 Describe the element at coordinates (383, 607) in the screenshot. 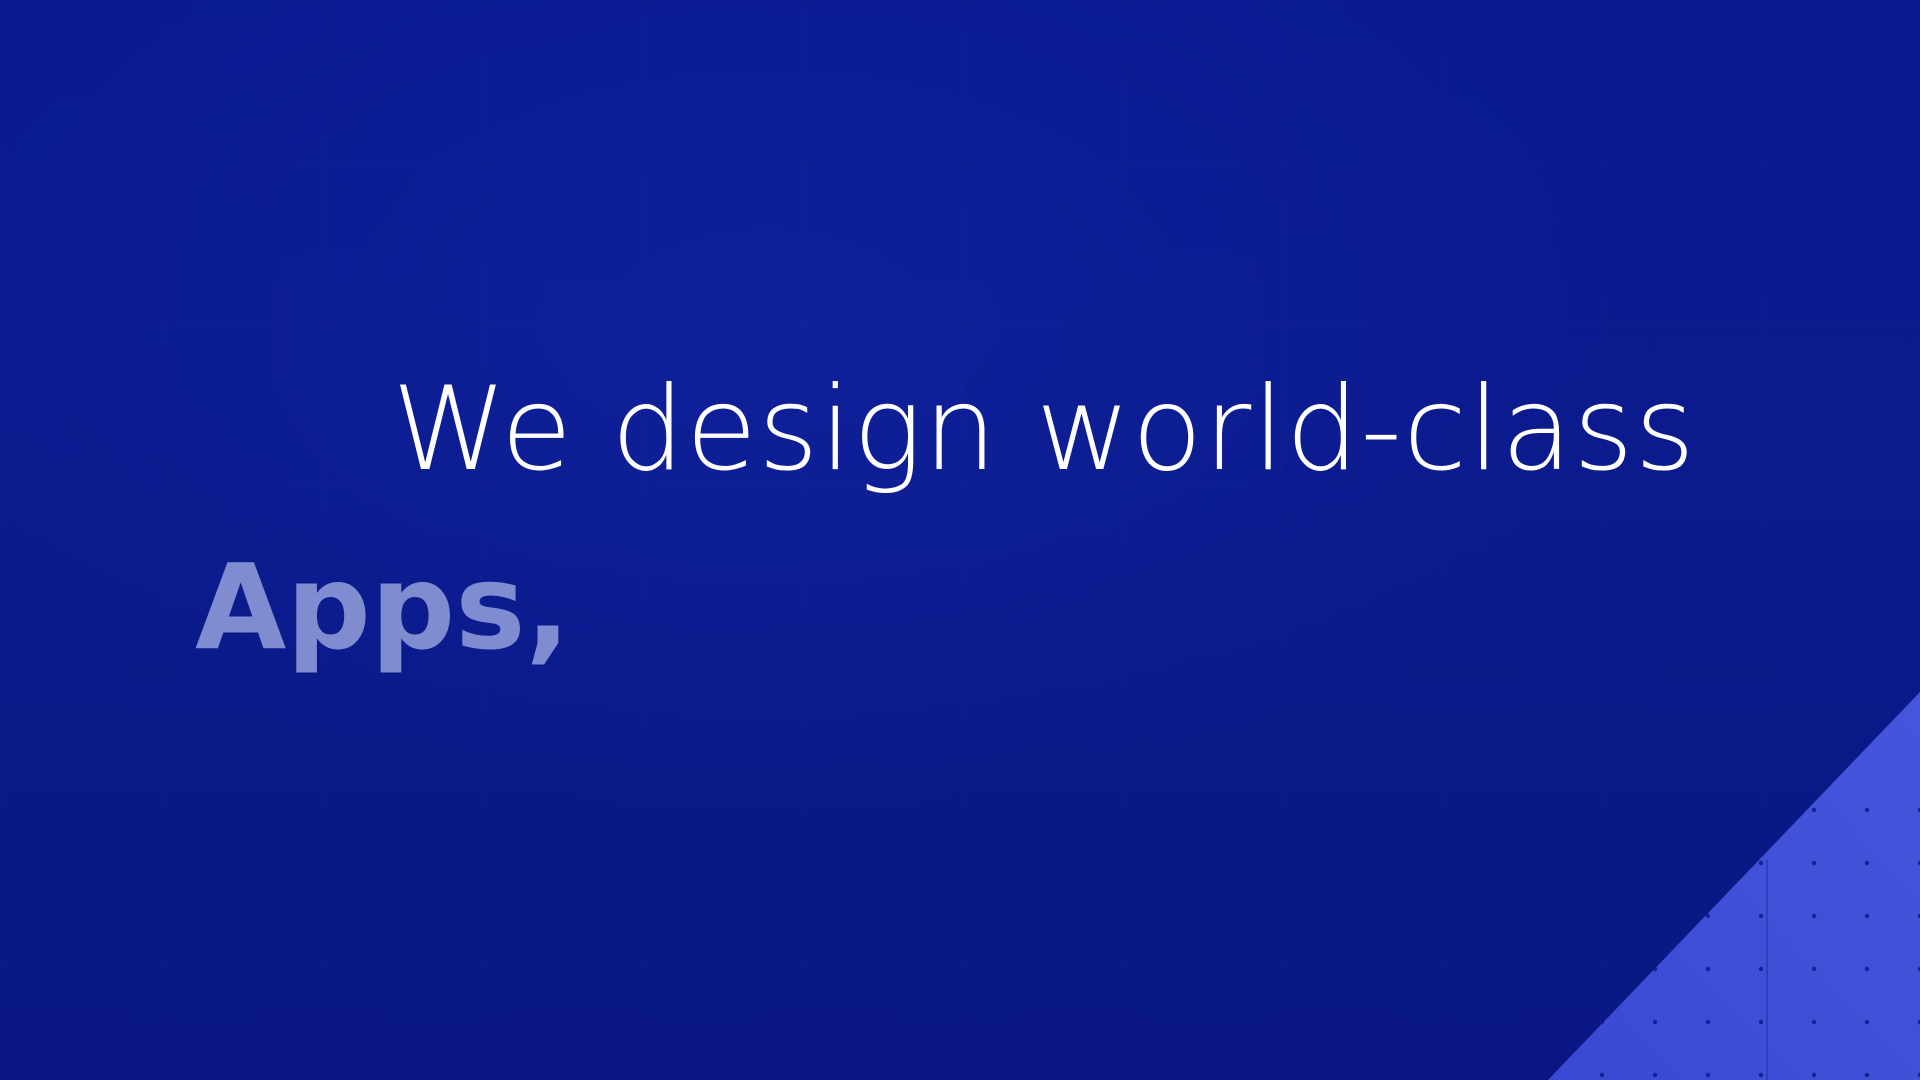

I see `hero-rotating-word: Apps,` at that location.